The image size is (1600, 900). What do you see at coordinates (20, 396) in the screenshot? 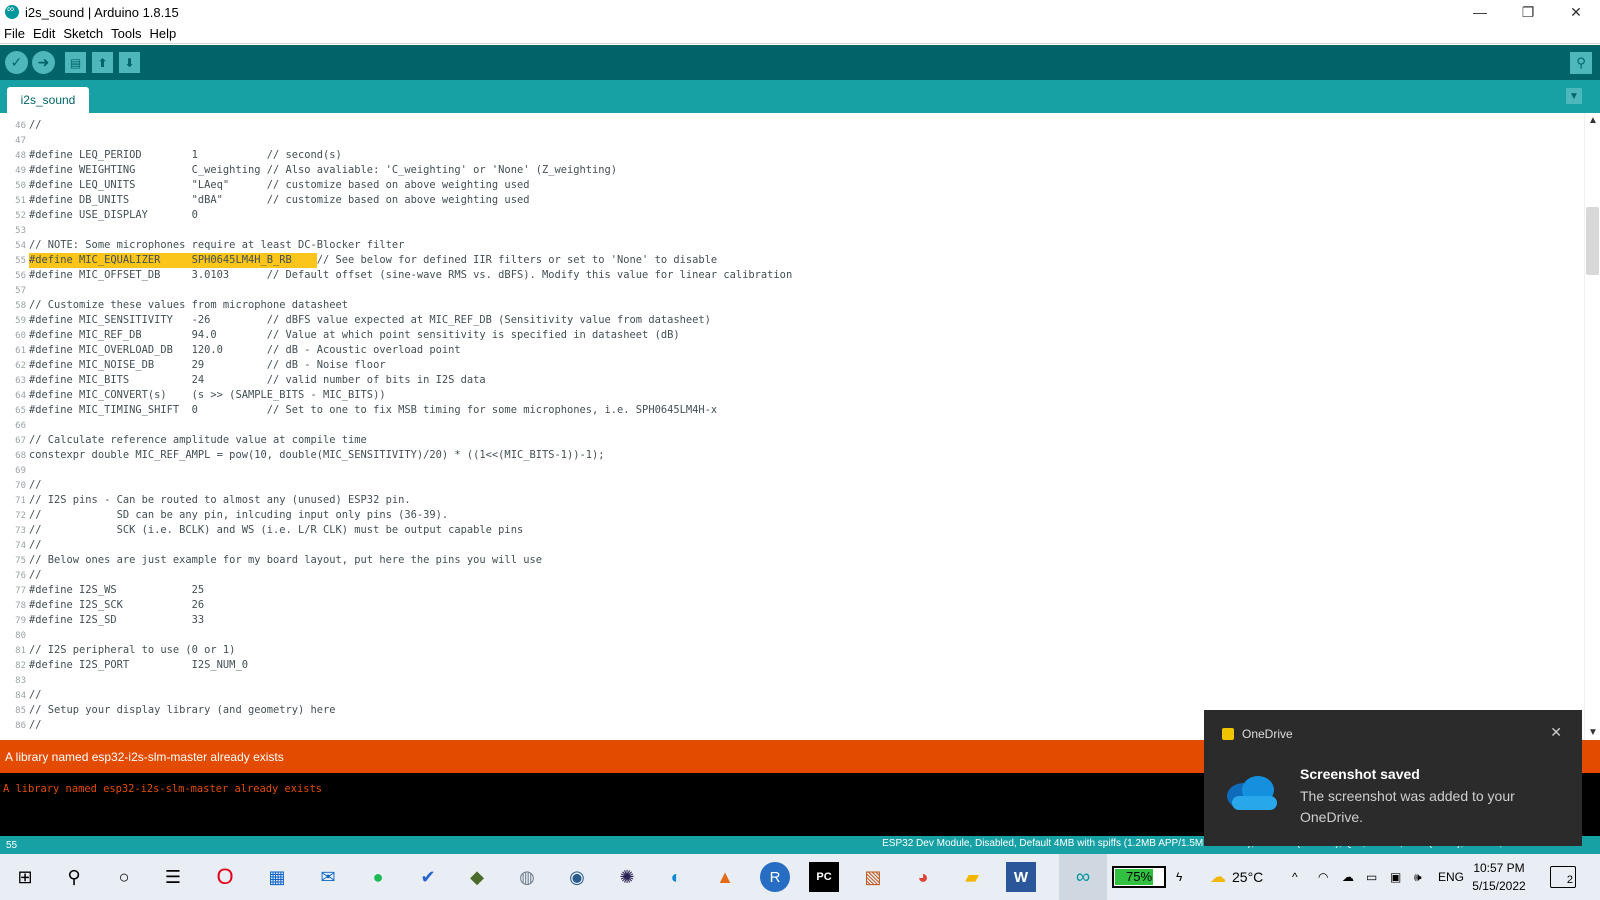
I see `line-number: 64` at bounding box center [20, 396].